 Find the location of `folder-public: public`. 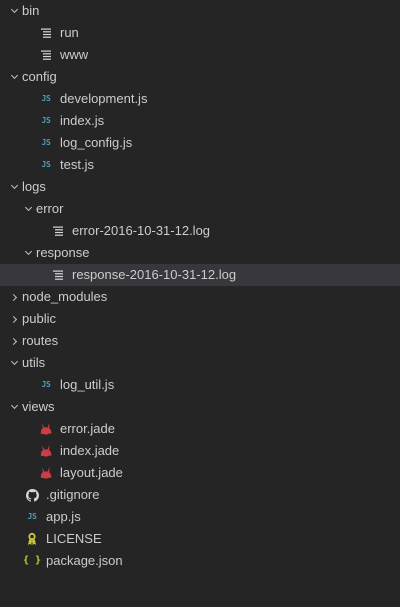

folder-public: public is located at coordinates (200, 319).